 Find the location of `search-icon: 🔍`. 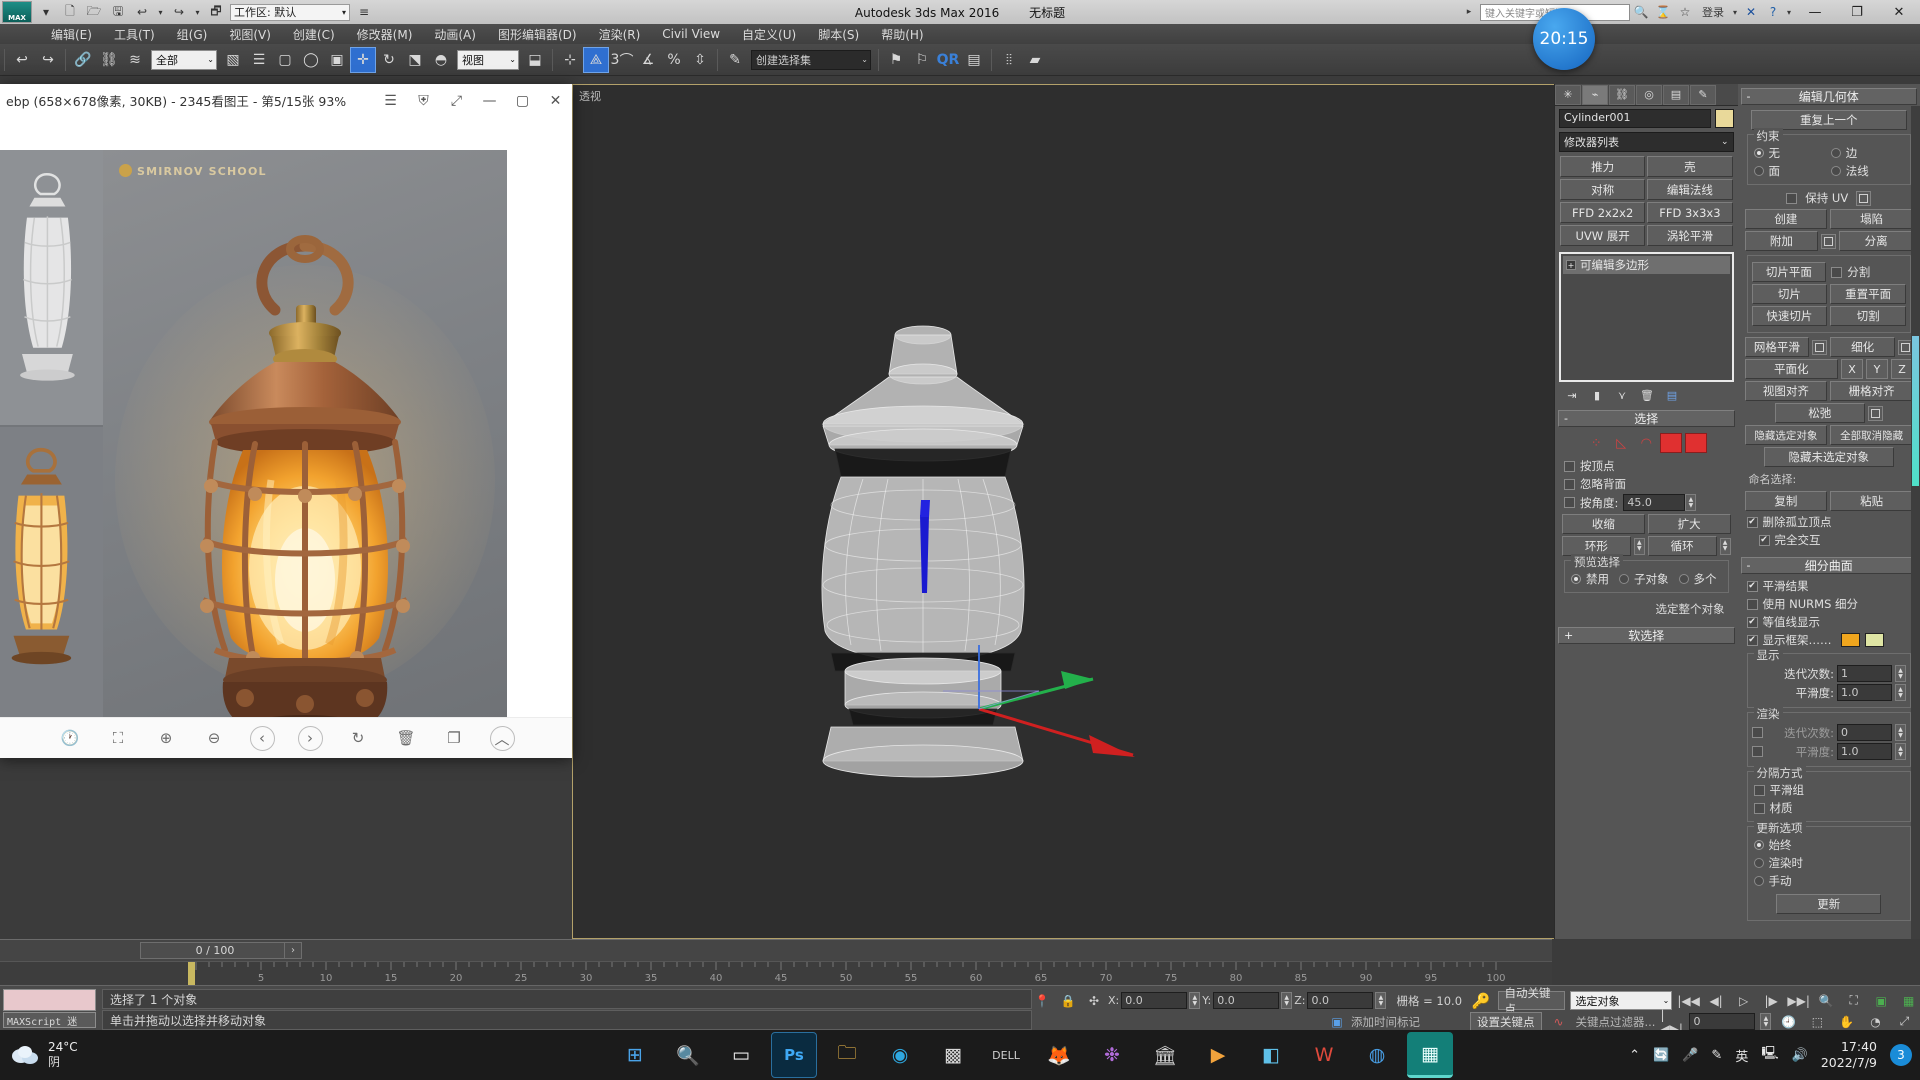

search-icon: 🔍 is located at coordinates (688, 1055).